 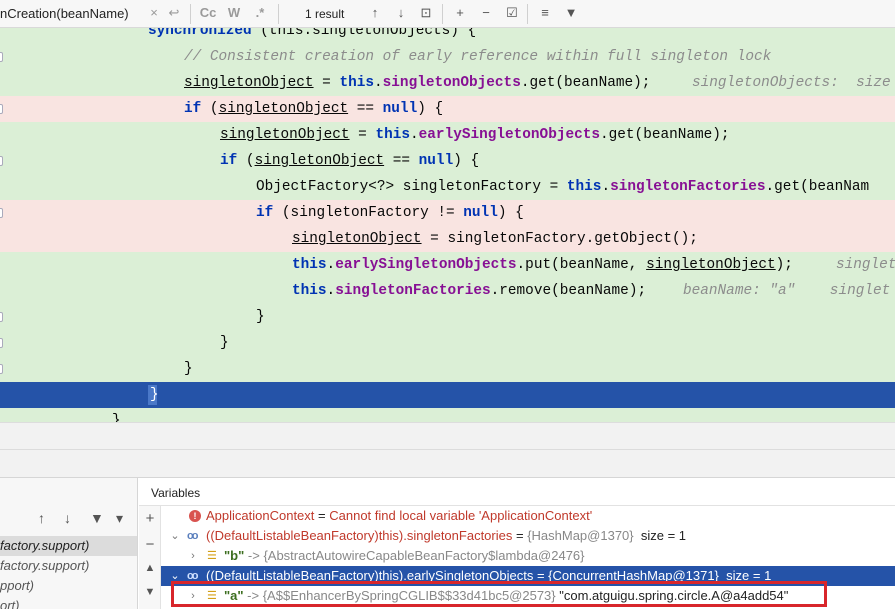 What do you see at coordinates (234, 12) in the screenshot?
I see `words-toggle: W` at bounding box center [234, 12].